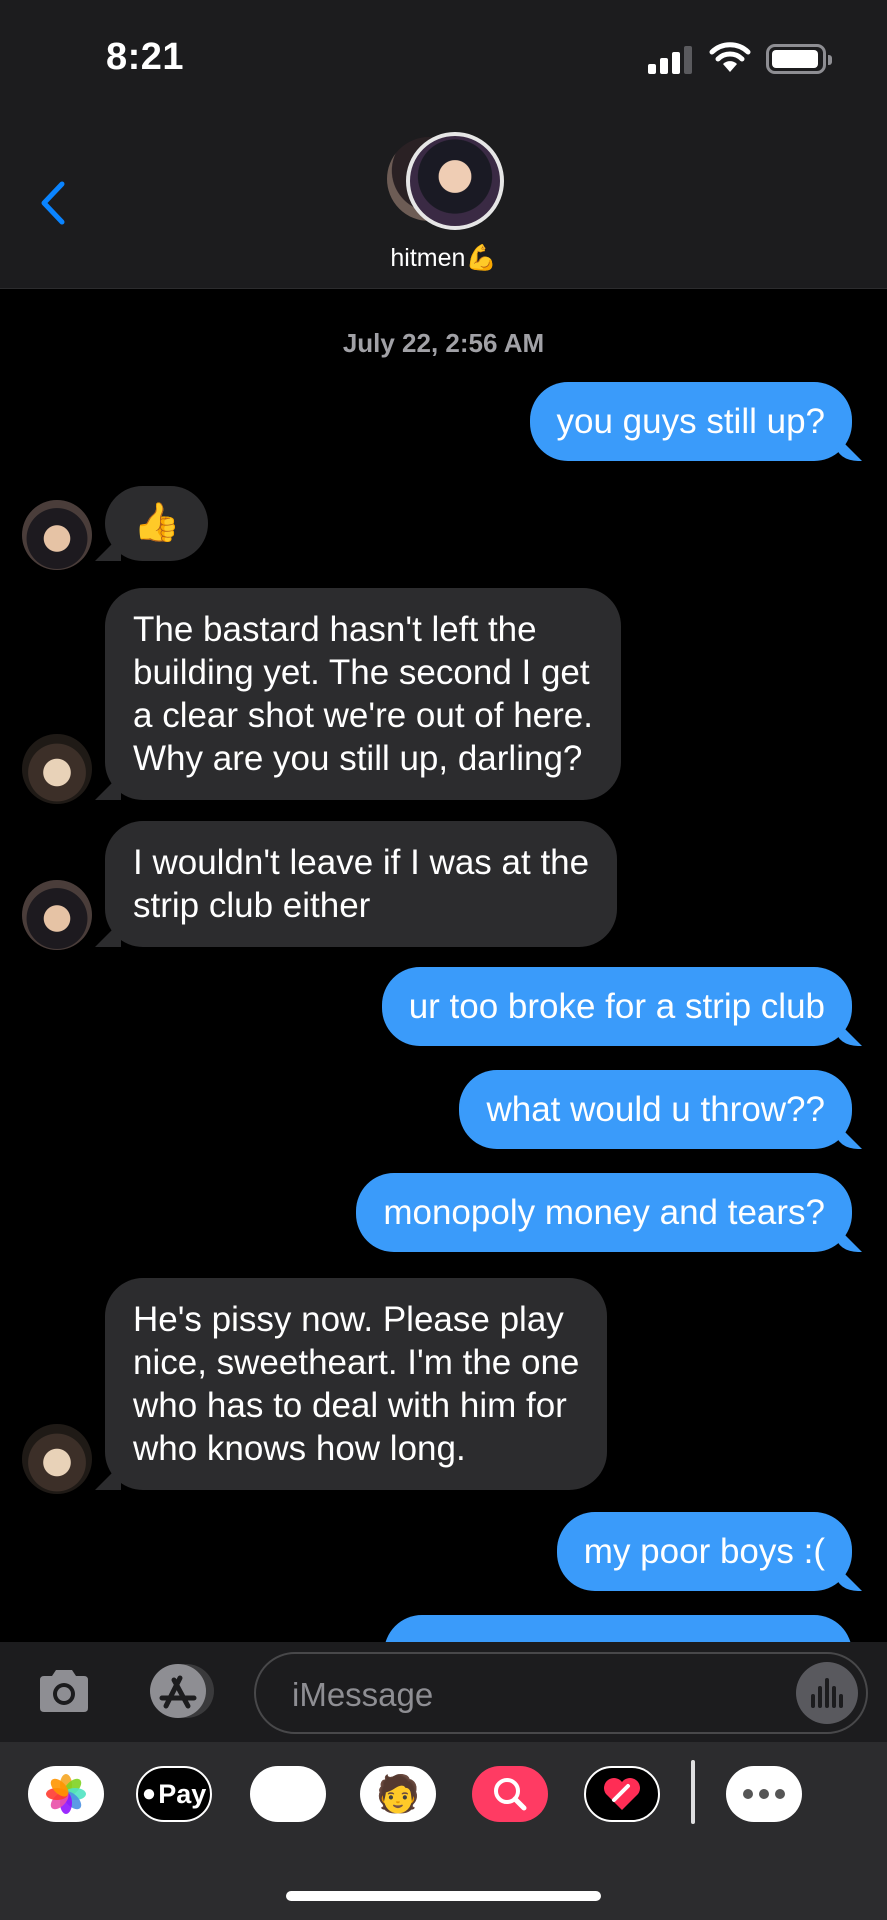 This screenshot has height=1920, width=887. I want to click on status-bar: 8:21, so click(443, 56).